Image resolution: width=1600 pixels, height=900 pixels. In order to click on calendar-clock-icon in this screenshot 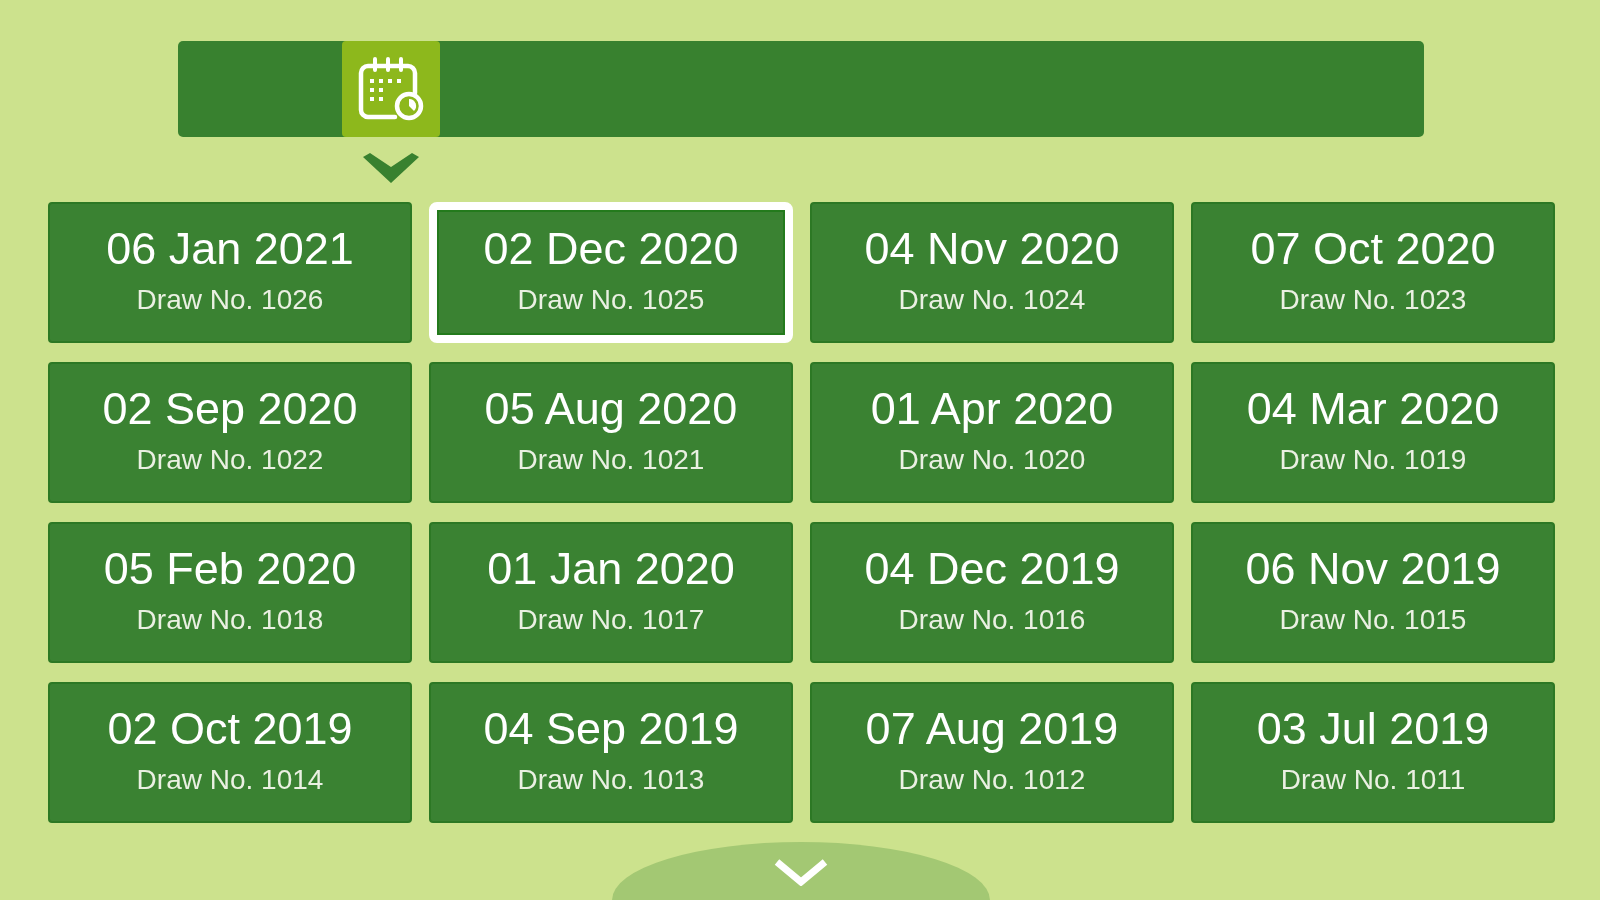, I will do `click(391, 89)`.